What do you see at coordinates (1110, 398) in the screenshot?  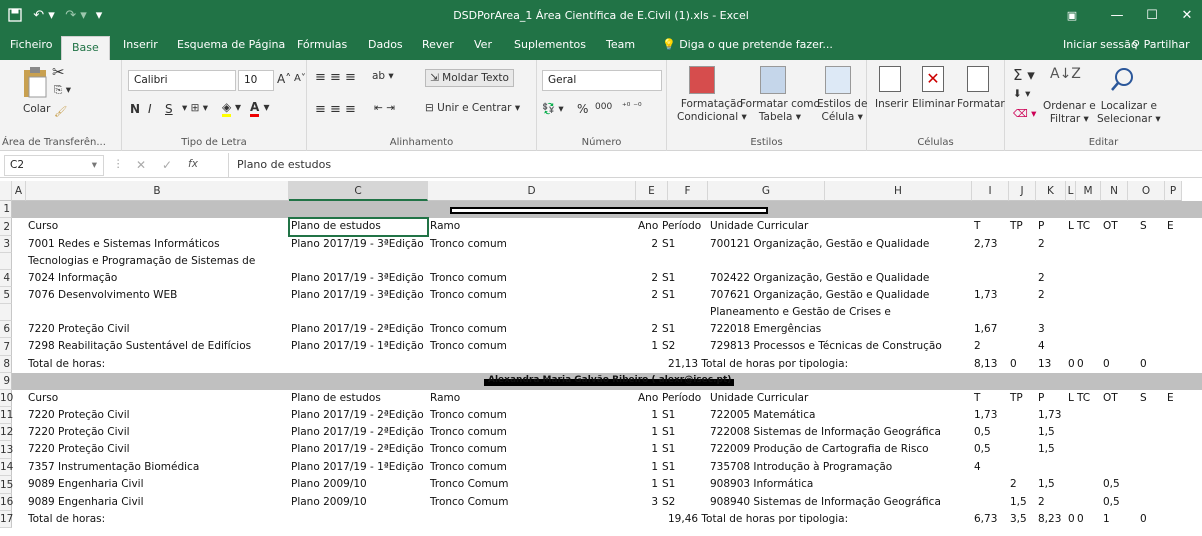 I see `cell-n: OT` at bounding box center [1110, 398].